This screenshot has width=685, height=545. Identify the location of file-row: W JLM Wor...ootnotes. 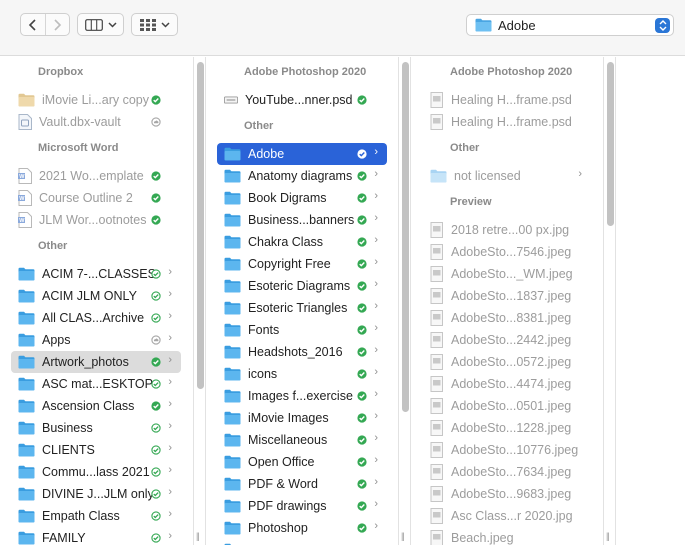
(96, 220).